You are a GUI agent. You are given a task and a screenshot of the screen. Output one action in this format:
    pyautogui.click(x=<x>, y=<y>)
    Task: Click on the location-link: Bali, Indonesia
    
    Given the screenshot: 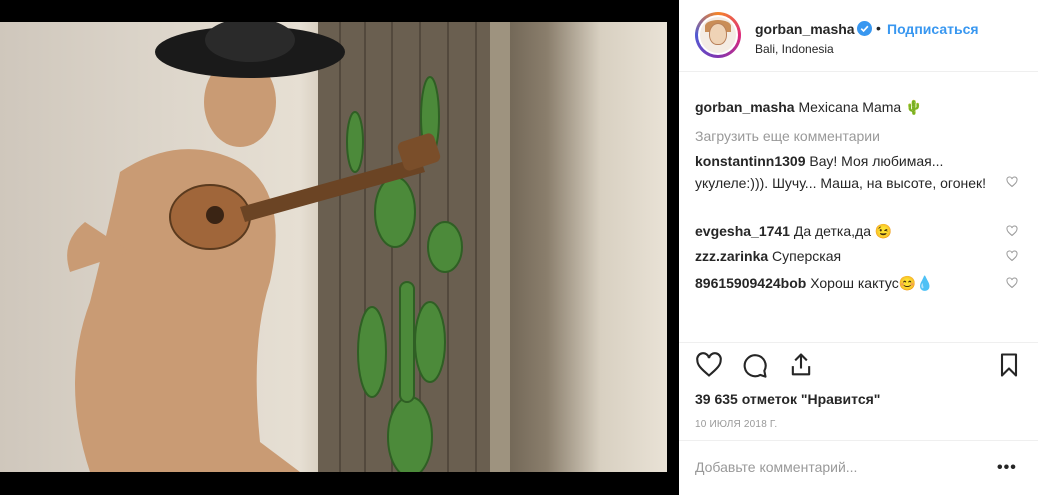 What is the action you would take?
    pyautogui.click(x=794, y=49)
    